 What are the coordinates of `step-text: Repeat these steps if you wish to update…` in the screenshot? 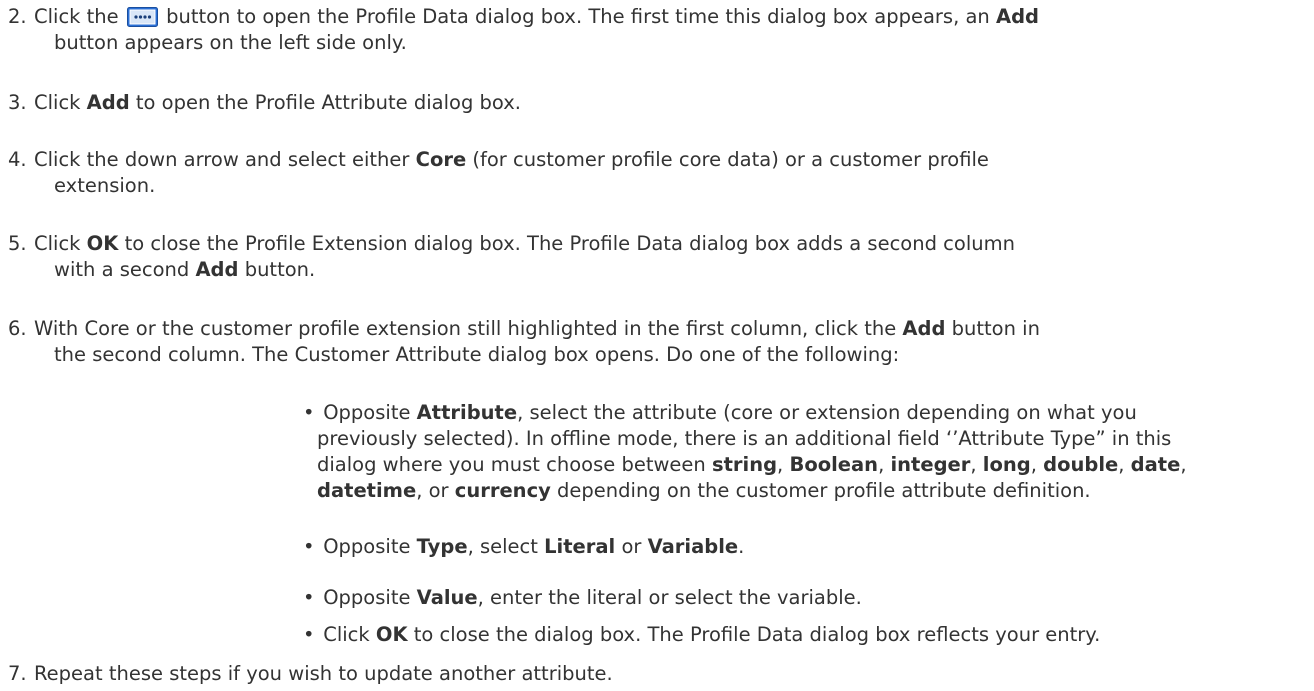 It's located at (323, 673).